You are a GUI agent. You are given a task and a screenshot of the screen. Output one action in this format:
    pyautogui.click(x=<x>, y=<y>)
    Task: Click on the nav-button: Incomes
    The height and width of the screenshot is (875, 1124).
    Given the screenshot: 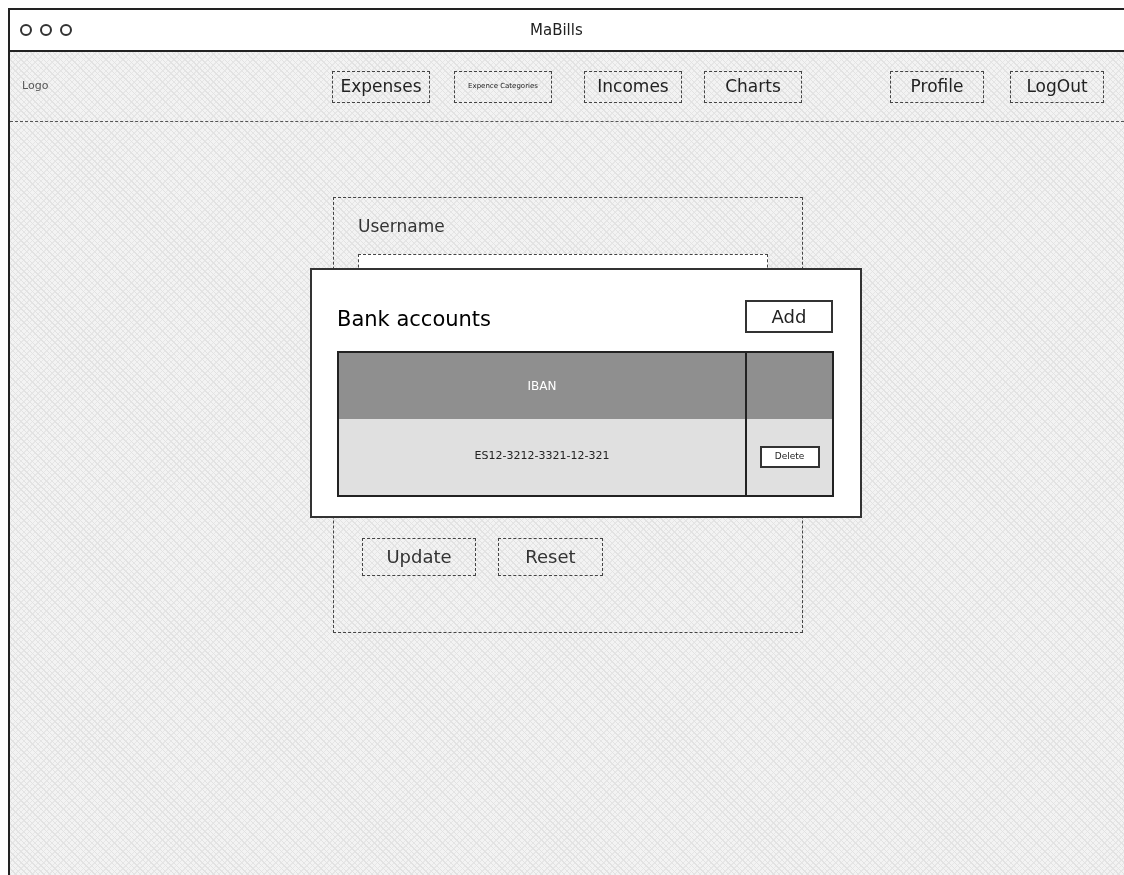 What is the action you would take?
    pyautogui.click(x=633, y=86)
    